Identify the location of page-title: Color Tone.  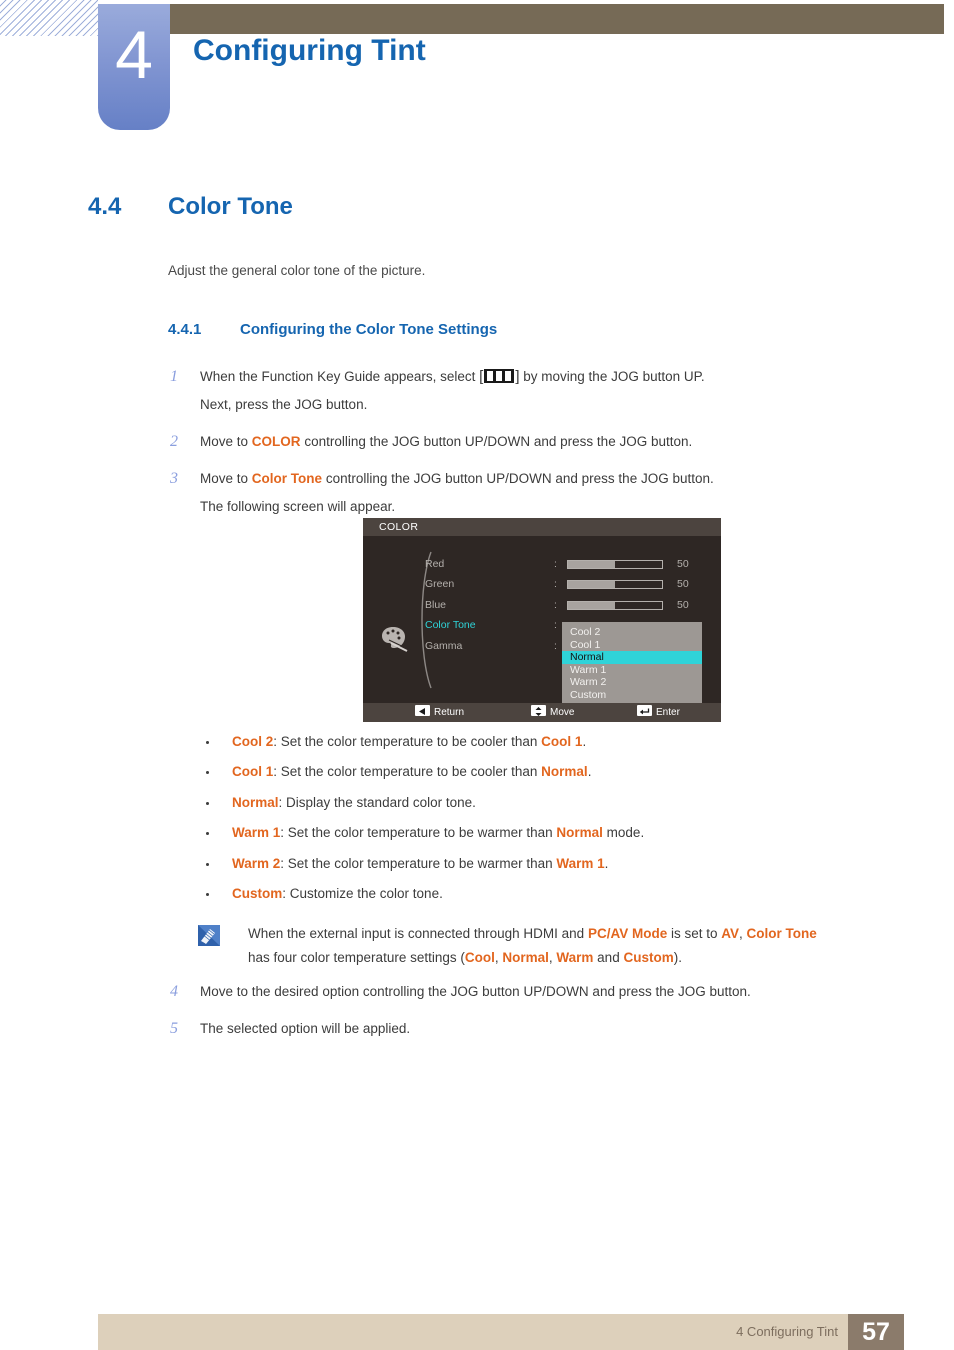
(230, 206).